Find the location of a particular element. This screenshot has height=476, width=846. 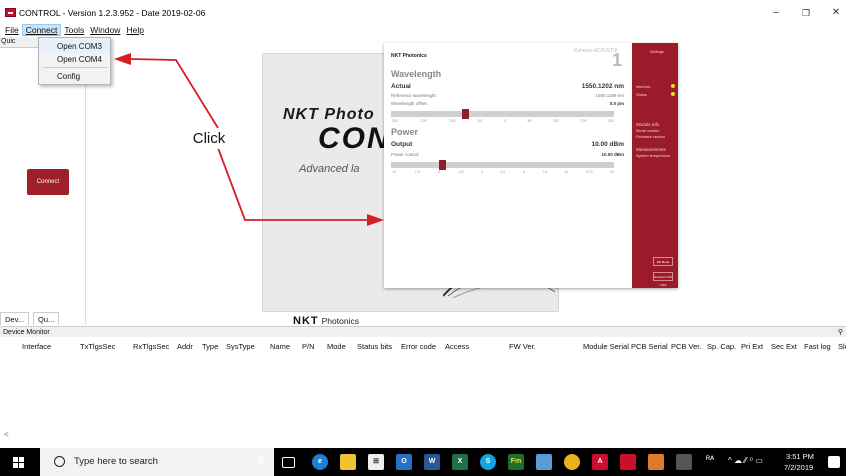

connect-dropdown-menu: Open COM3 Open COM4 Config is located at coordinates (74, 61).